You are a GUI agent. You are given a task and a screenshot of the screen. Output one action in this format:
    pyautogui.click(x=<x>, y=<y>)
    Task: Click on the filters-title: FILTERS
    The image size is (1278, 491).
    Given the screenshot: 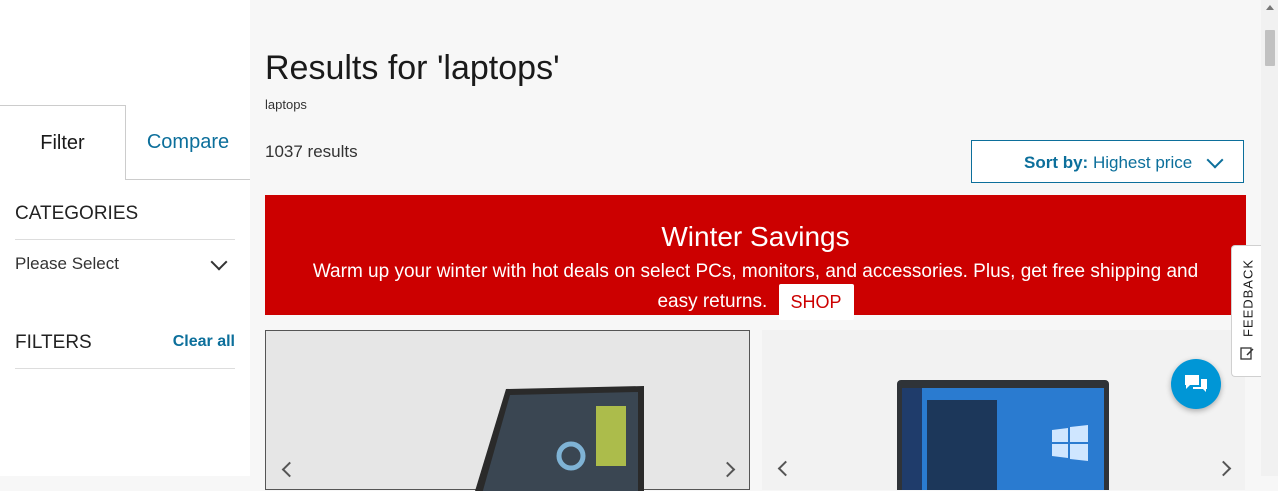 What is the action you would take?
    pyautogui.click(x=53, y=342)
    